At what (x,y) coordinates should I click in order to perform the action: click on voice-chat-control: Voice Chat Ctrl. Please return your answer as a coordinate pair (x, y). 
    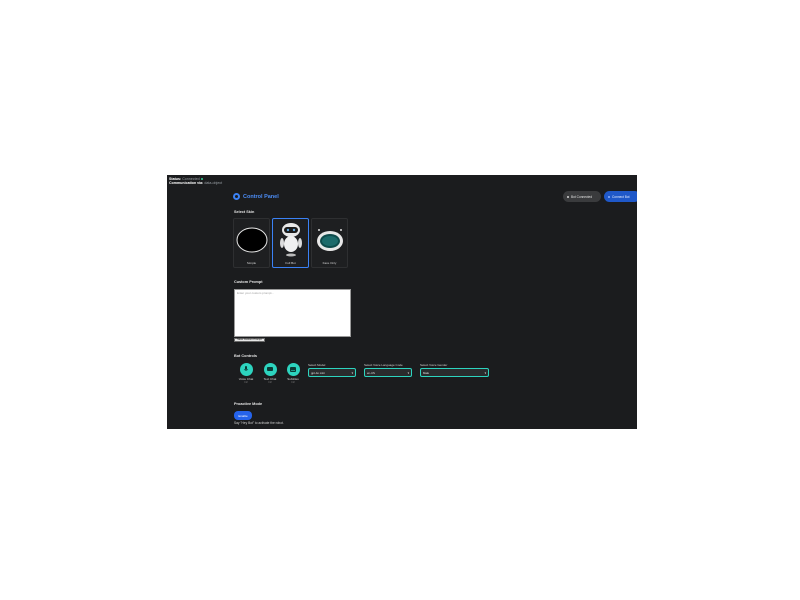
    Looking at the image, I should click on (246, 373).